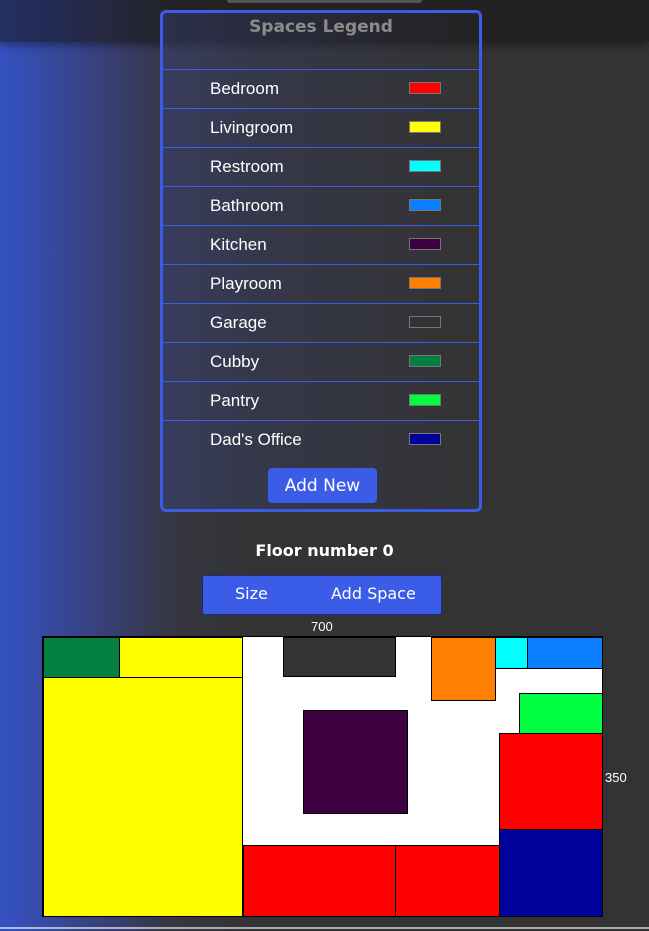  What do you see at coordinates (355, 762) in the screenshot?
I see `room-kitchen` at bounding box center [355, 762].